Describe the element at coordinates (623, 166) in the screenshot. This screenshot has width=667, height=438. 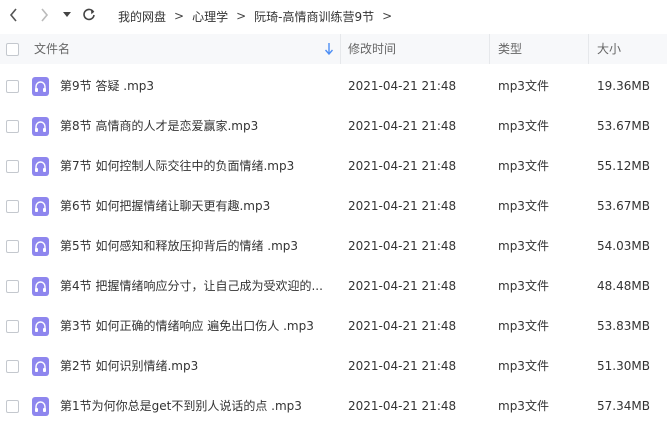
I see `file-size: 55.12MB` at that location.